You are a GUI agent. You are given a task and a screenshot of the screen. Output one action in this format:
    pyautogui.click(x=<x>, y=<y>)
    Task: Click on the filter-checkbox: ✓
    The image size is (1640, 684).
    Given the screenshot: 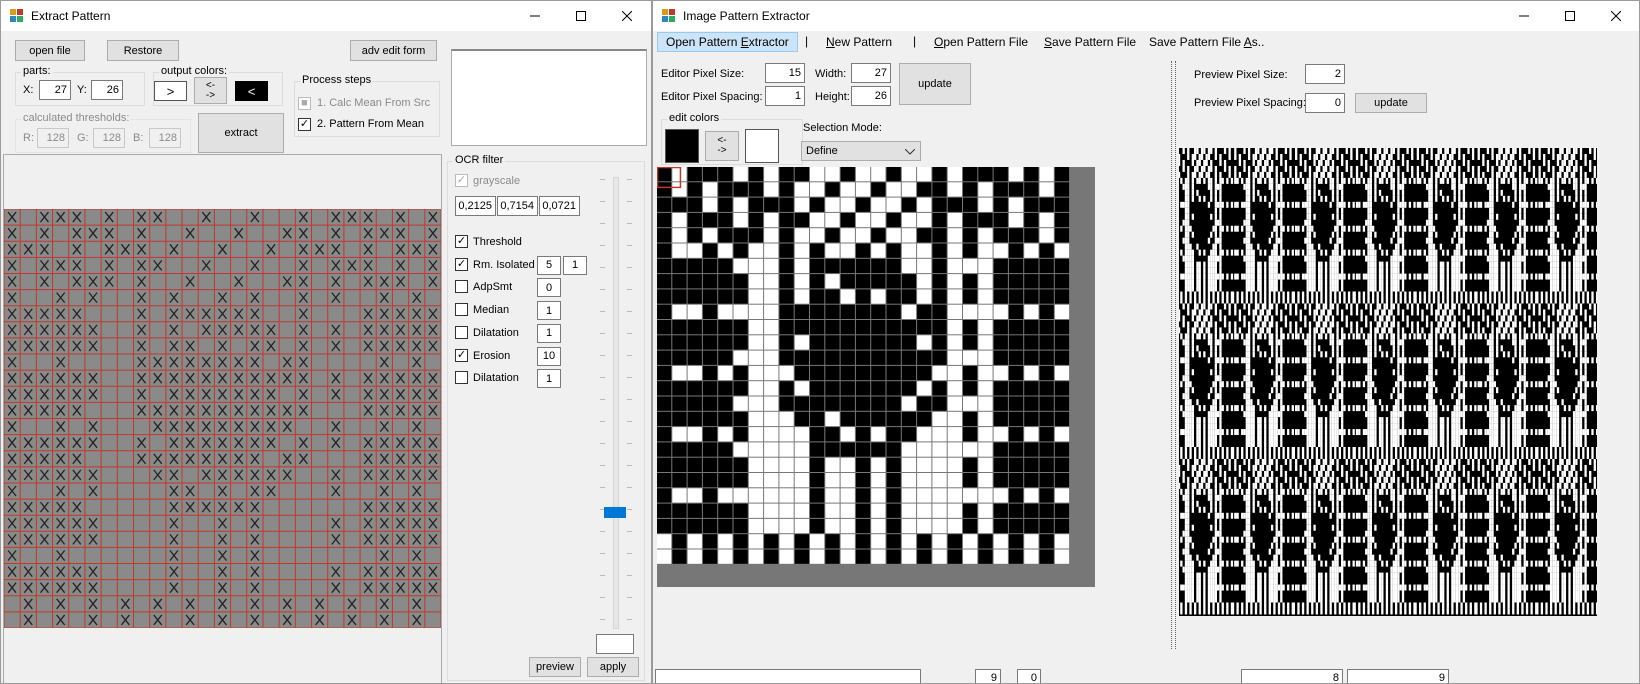 What is the action you would take?
    pyautogui.click(x=461, y=355)
    